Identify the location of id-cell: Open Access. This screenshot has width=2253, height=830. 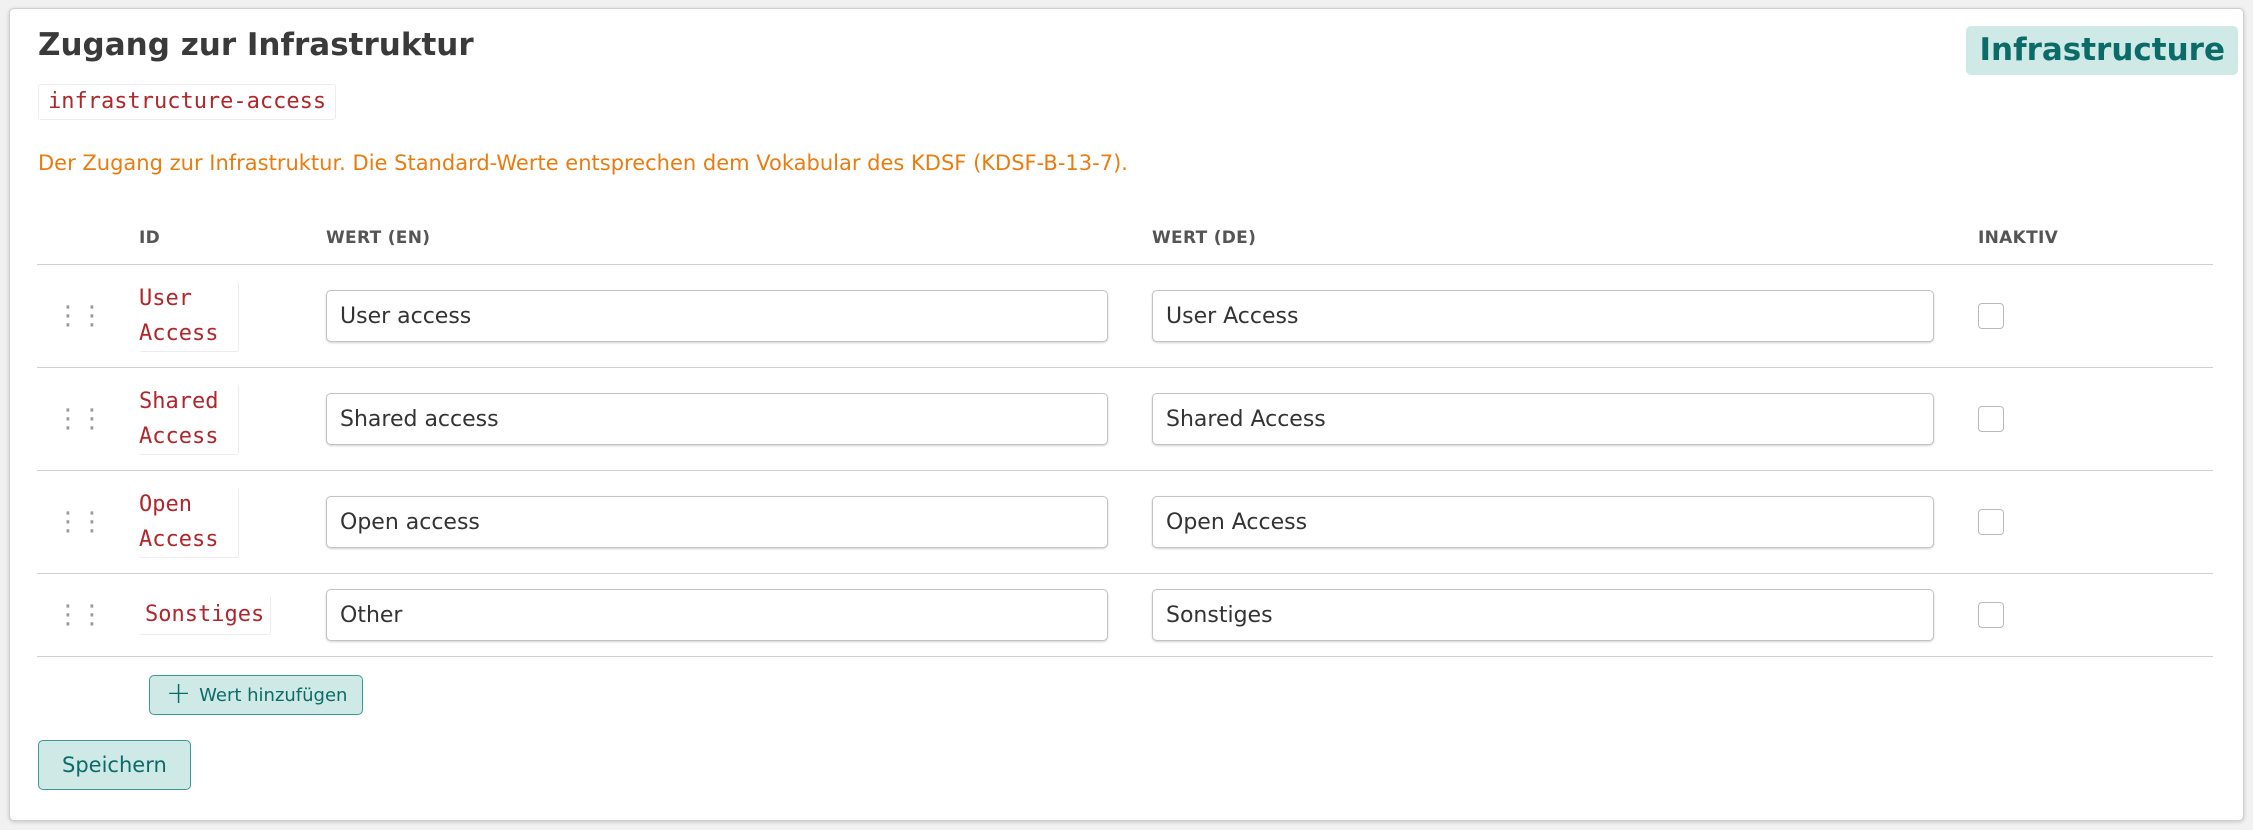
(232, 522).